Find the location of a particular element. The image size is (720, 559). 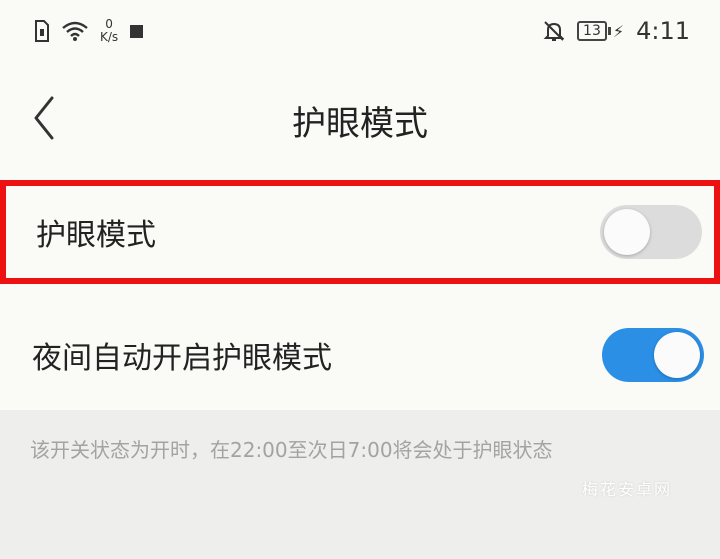

battery-icon: 13 ⚡ is located at coordinates (600, 31).